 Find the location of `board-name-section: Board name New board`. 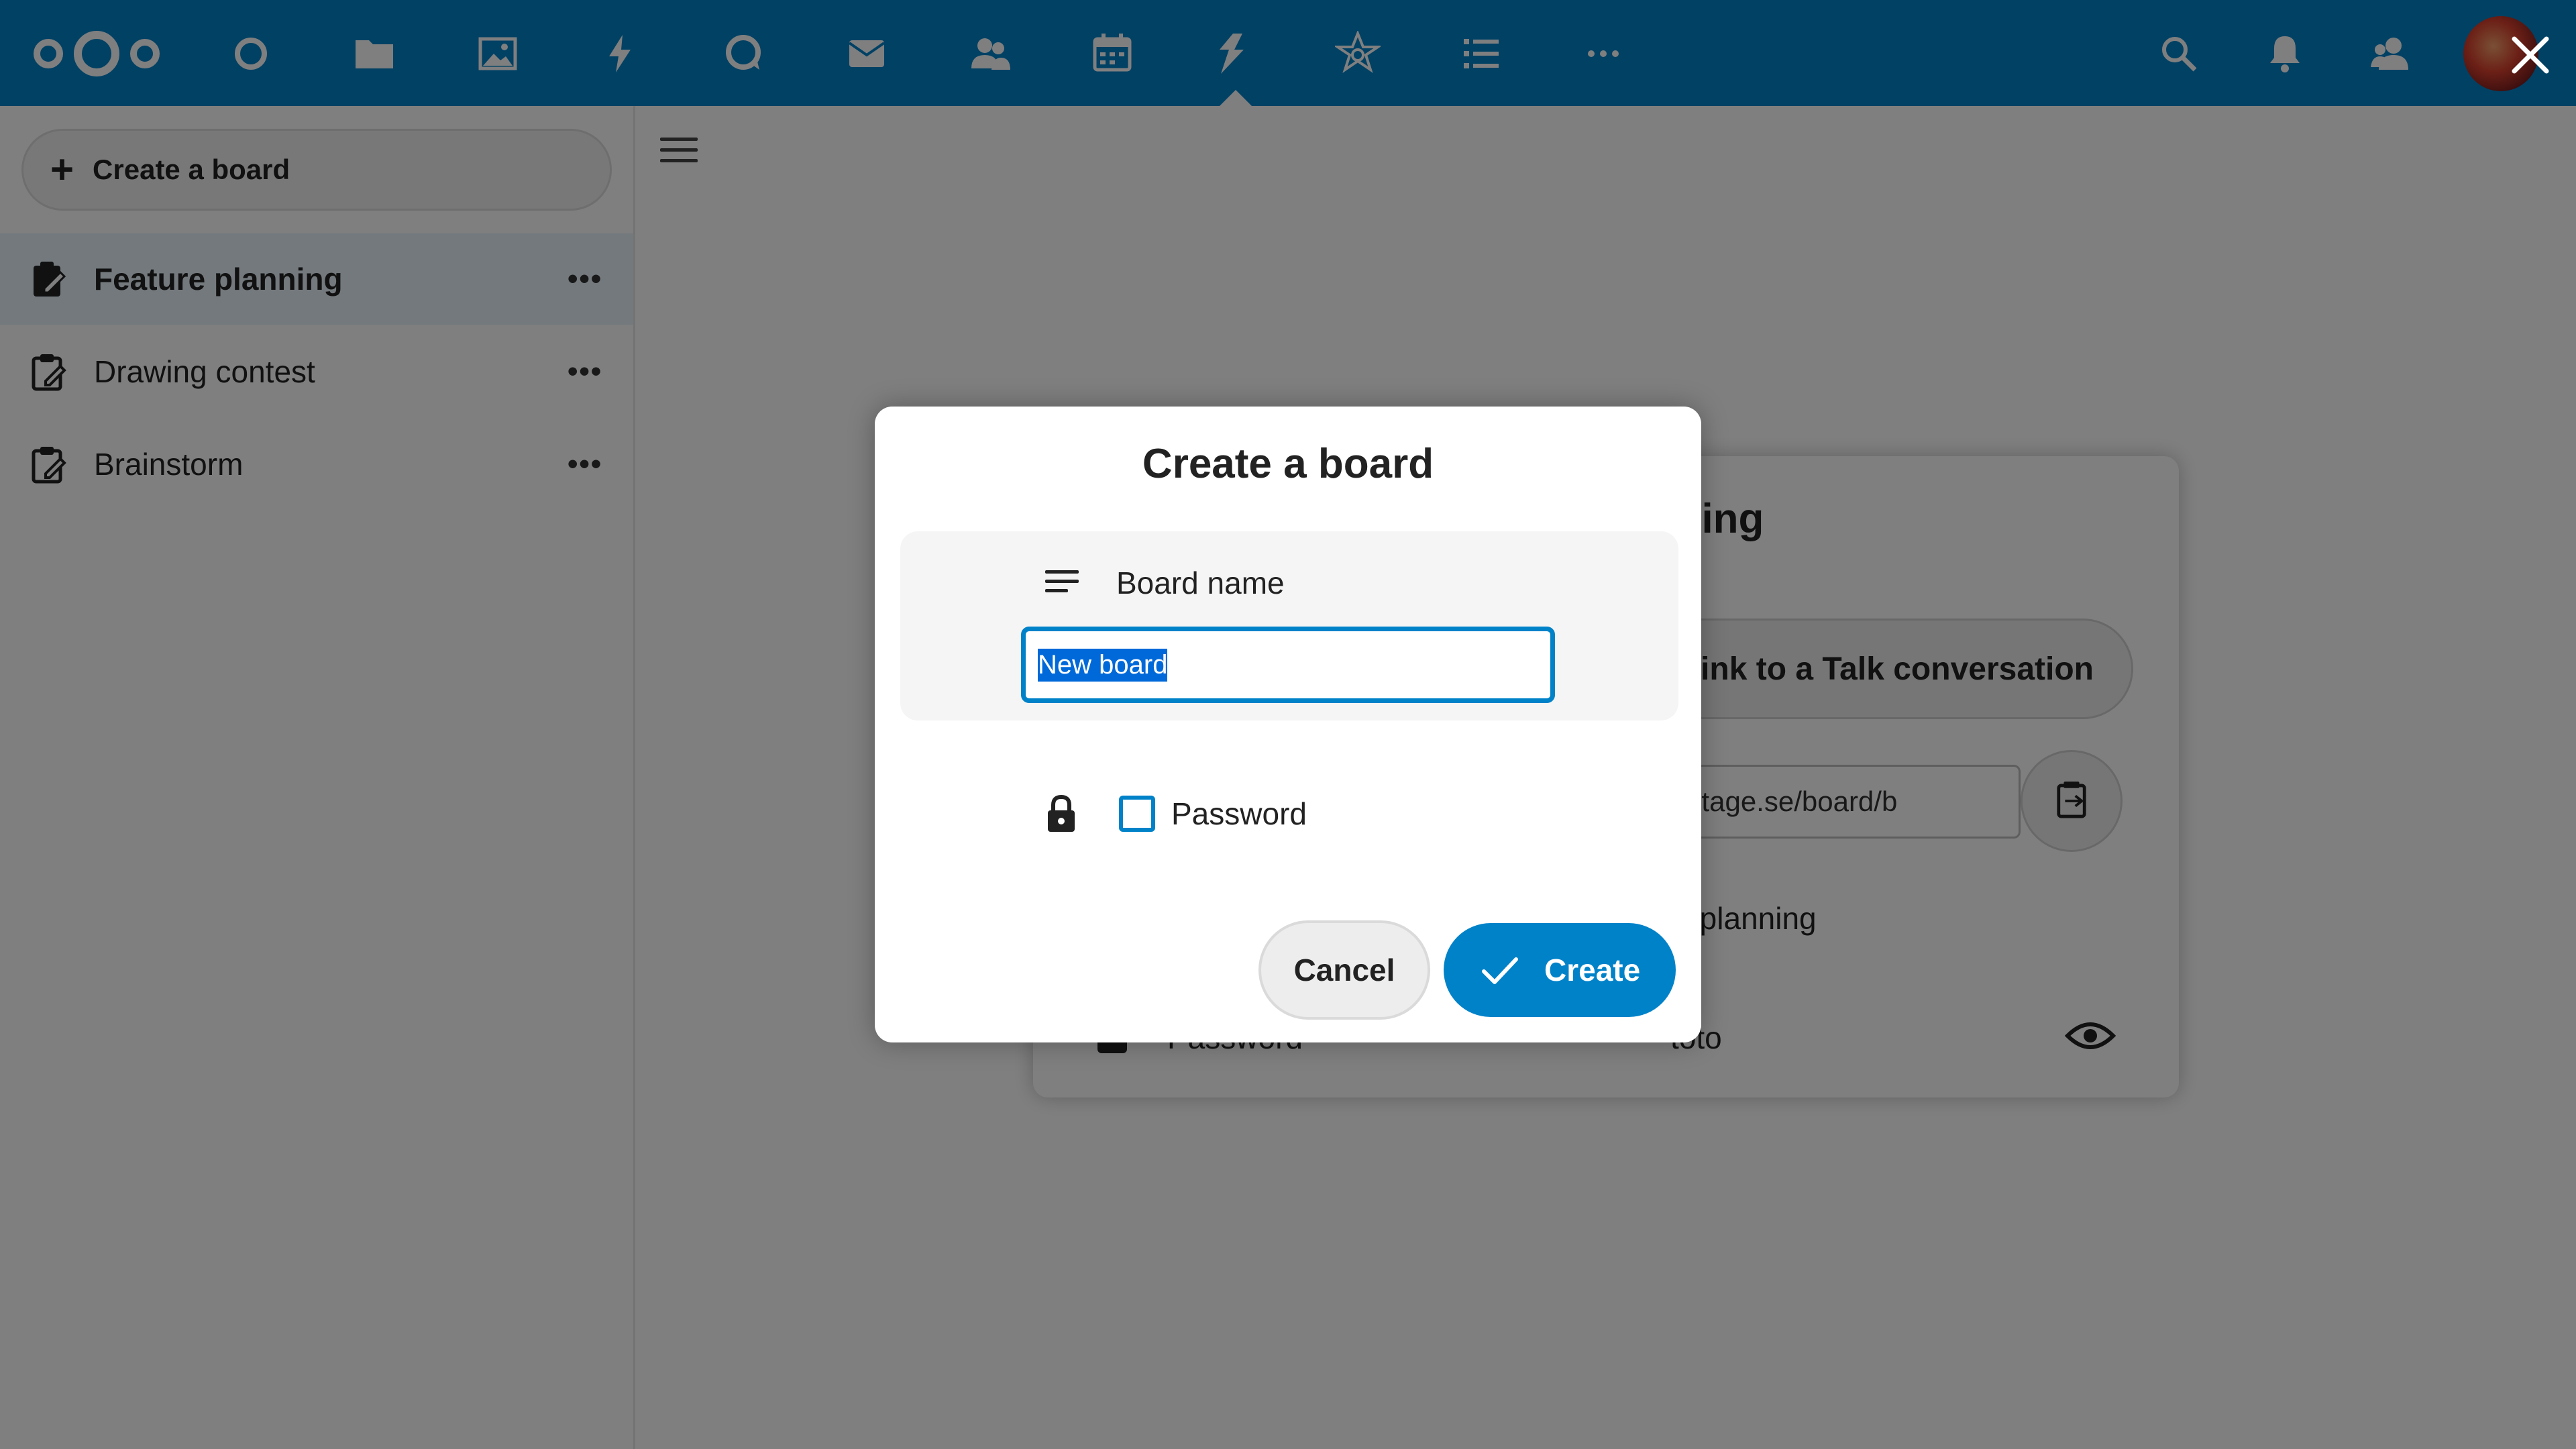

board-name-section: Board name New board is located at coordinates (1289, 625).